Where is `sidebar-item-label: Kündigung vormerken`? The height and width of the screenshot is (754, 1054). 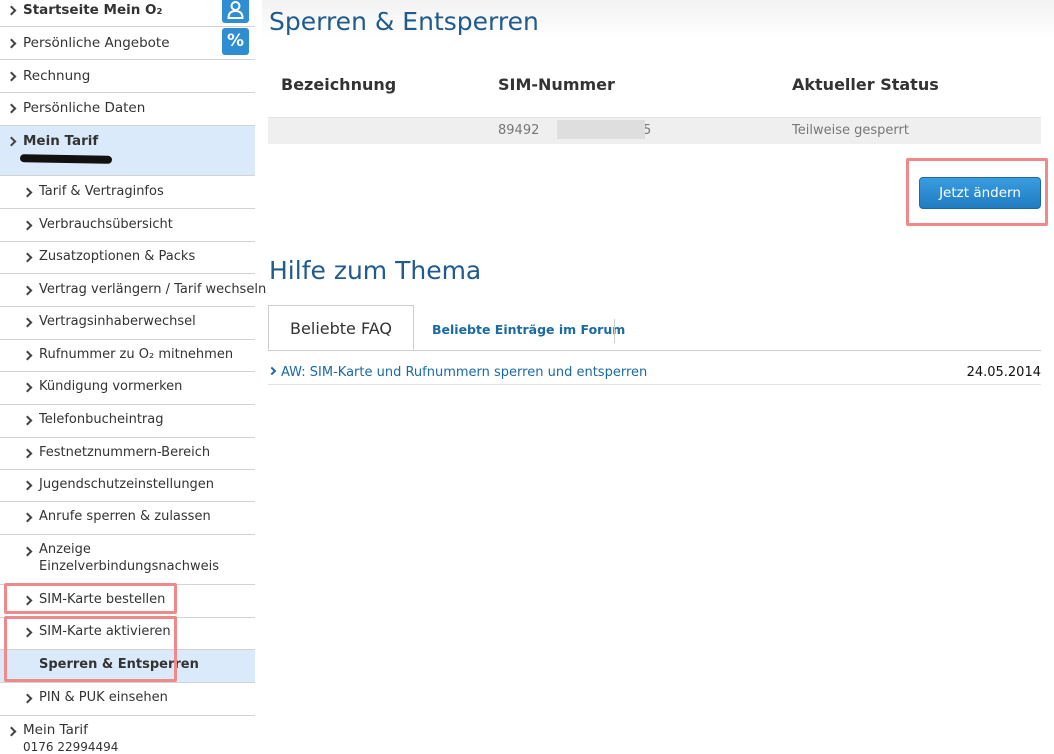 sidebar-item-label: Kündigung vormerken is located at coordinates (111, 386).